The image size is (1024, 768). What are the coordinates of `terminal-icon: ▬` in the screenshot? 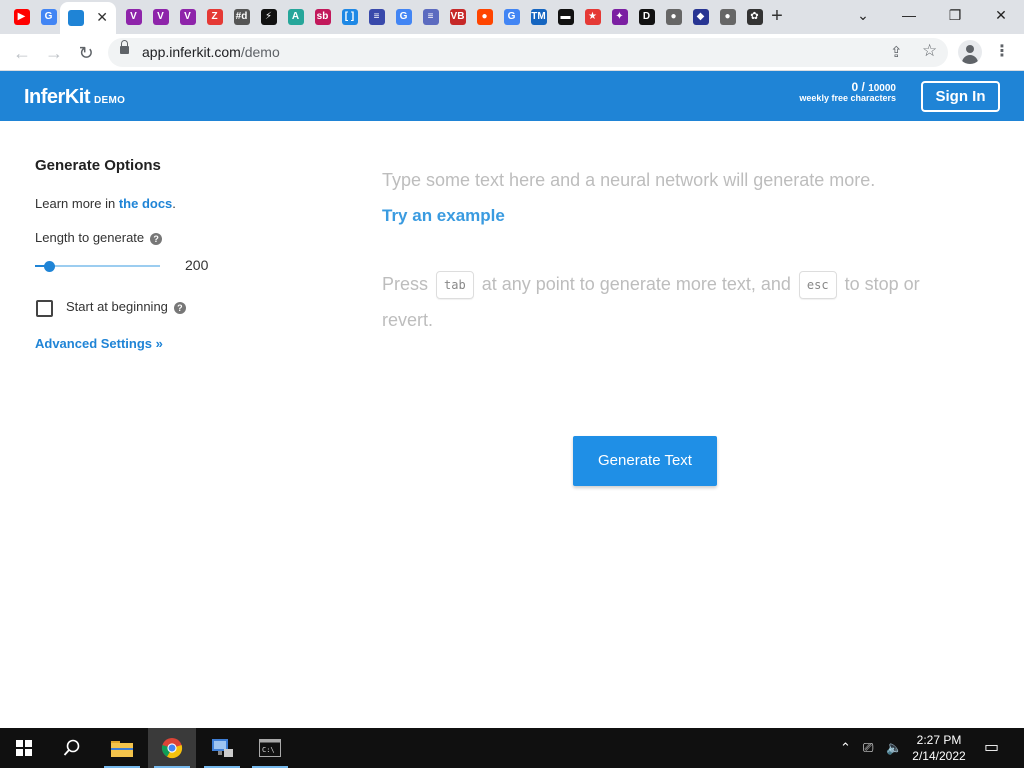 It's located at (565, 17).